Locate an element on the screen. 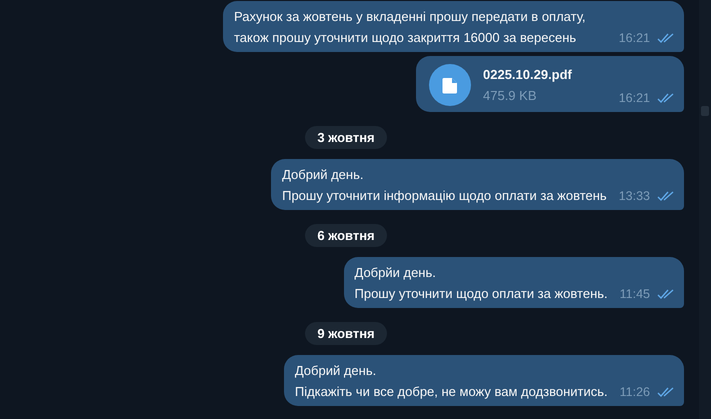 The width and height of the screenshot is (711, 419). scrollbar is located at coordinates (705, 209).